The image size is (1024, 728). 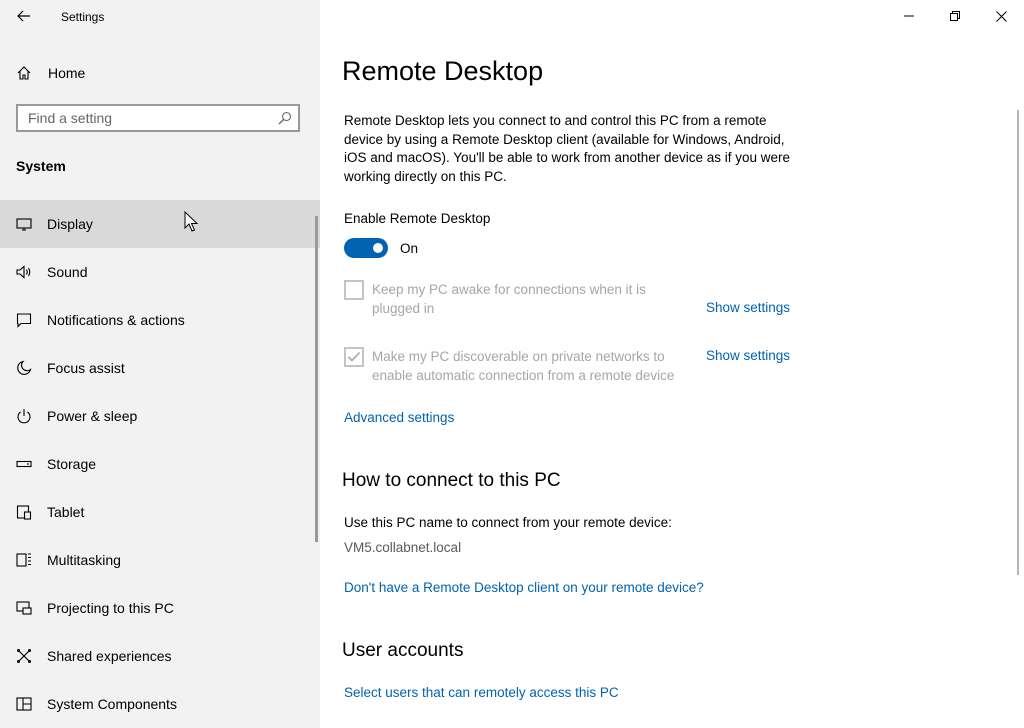 I want to click on home-nav-item: Home, so click(x=160, y=73).